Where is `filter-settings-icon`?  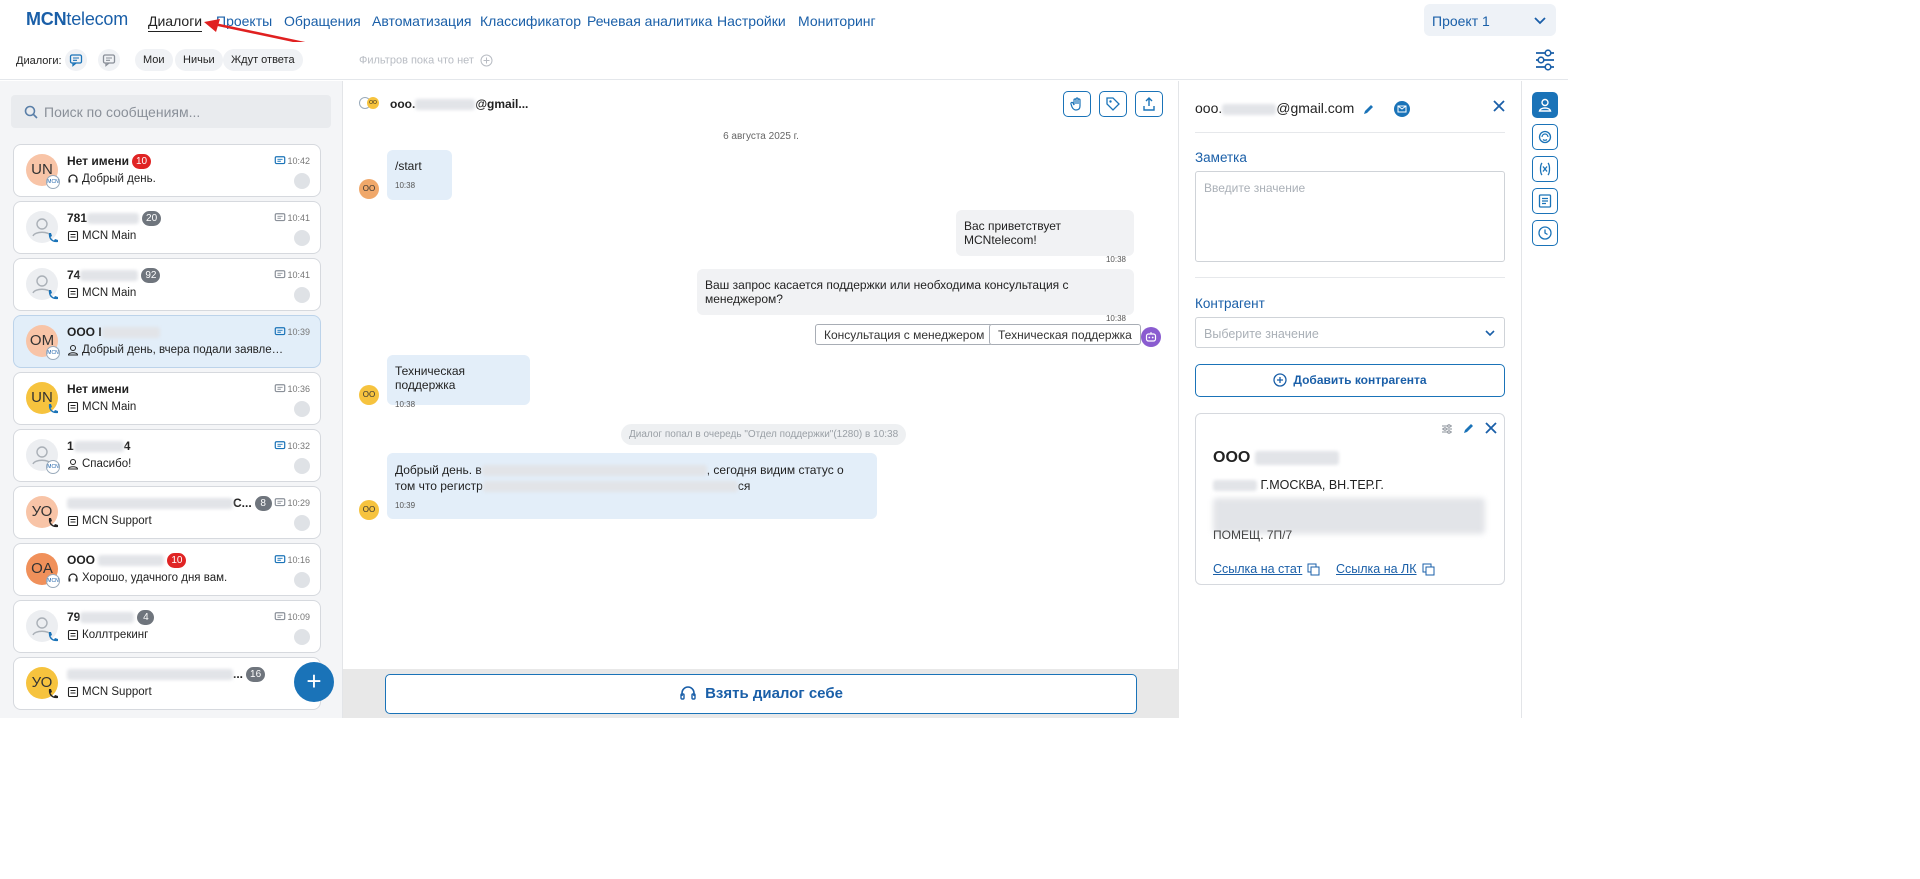 filter-settings-icon is located at coordinates (1545, 60).